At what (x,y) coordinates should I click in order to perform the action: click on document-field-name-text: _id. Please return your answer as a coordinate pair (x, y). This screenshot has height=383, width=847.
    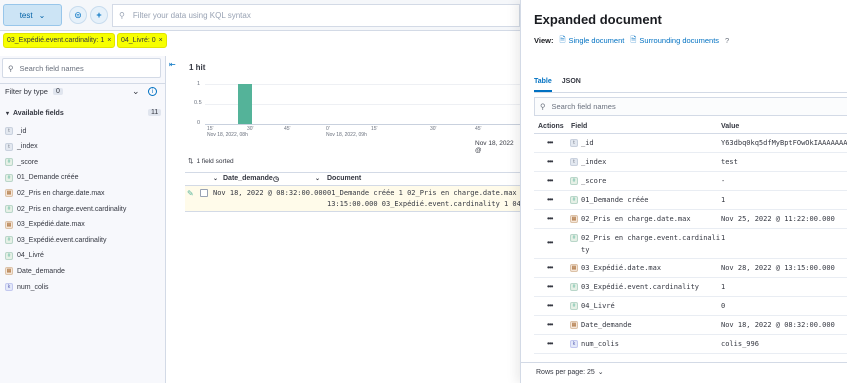
    Looking at the image, I should click on (587, 143).